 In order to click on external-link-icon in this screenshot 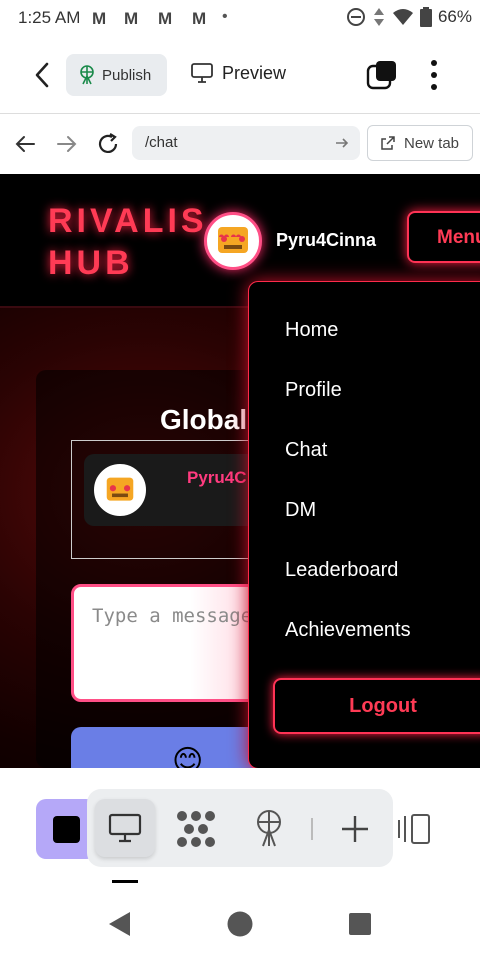, I will do `click(388, 143)`.